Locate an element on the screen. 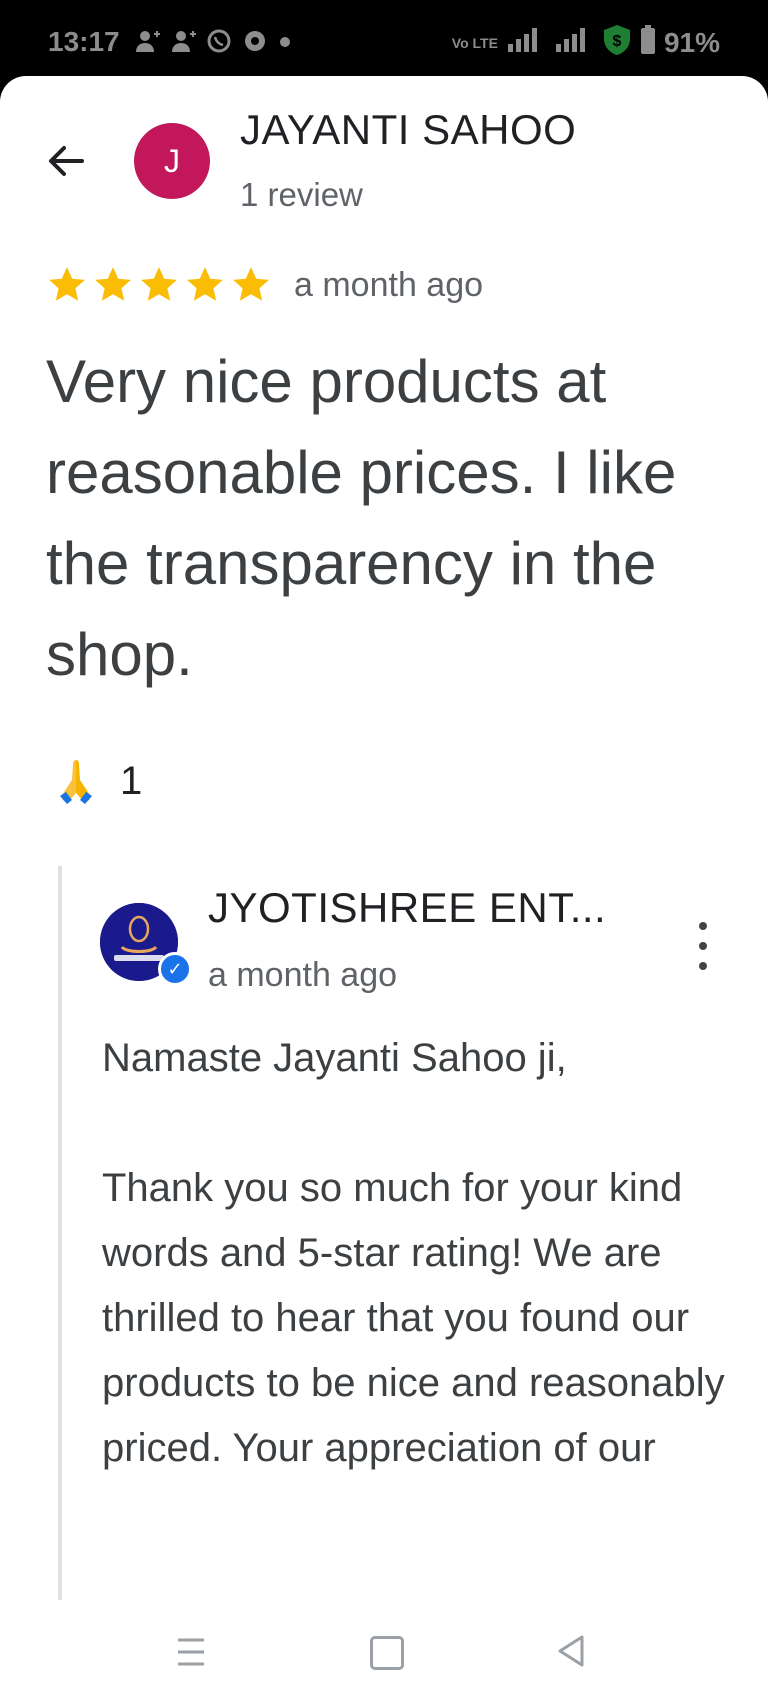 This screenshot has width=768, height=1706. back-button is located at coordinates (67, 161).